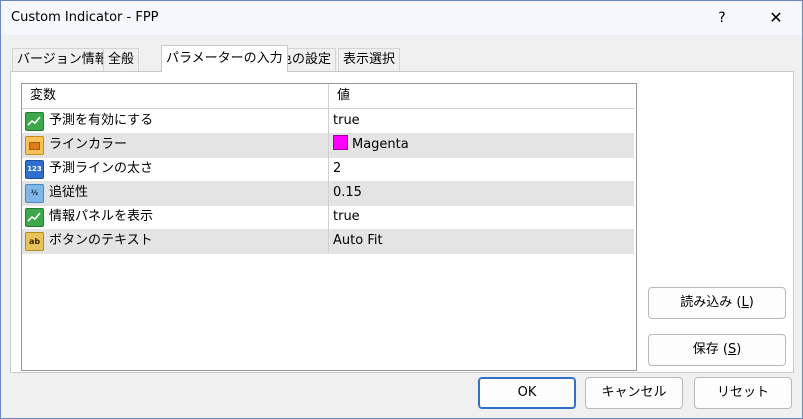 The image size is (803, 419). Describe the element at coordinates (634, 393) in the screenshot. I see `cancel-button: キャンセル` at that location.